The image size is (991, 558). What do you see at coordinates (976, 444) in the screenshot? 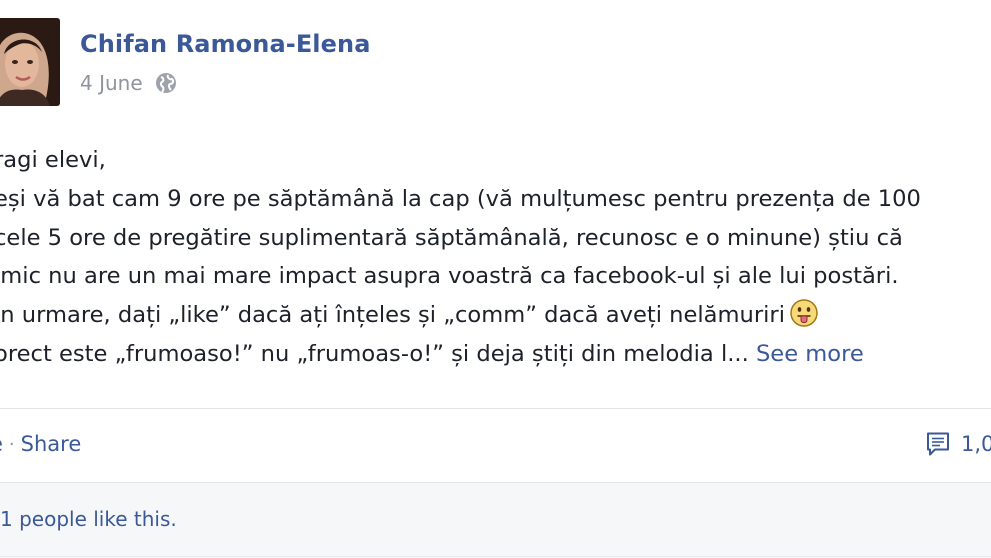
I see `comment-count: 1,0` at bounding box center [976, 444].